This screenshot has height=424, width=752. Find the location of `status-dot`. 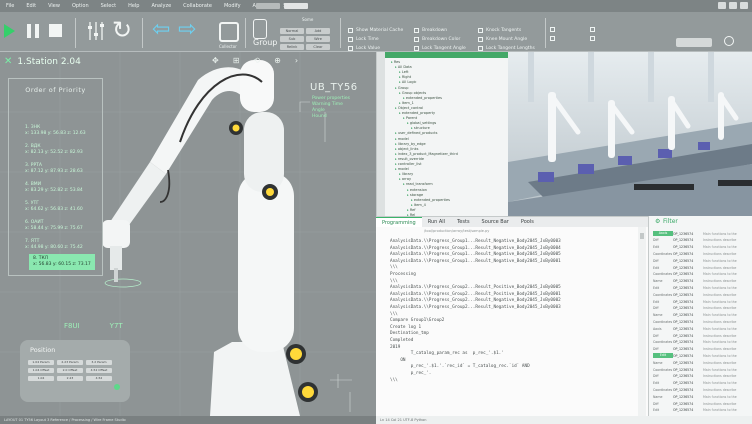

status-dot is located at coordinates (117, 387).